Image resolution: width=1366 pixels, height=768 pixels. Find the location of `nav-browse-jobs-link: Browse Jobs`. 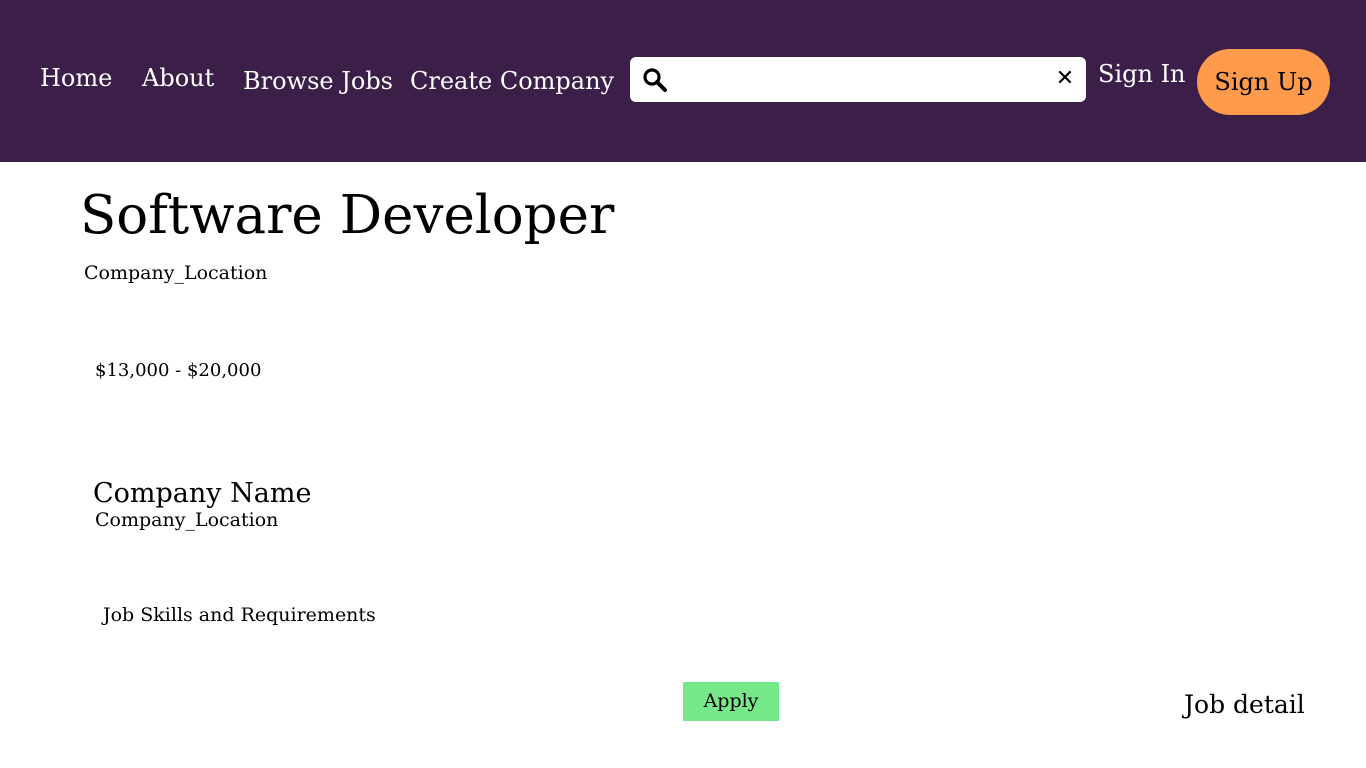

nav-browse-jobs-link: Browse Jobs is located at coordinates (318, 81).